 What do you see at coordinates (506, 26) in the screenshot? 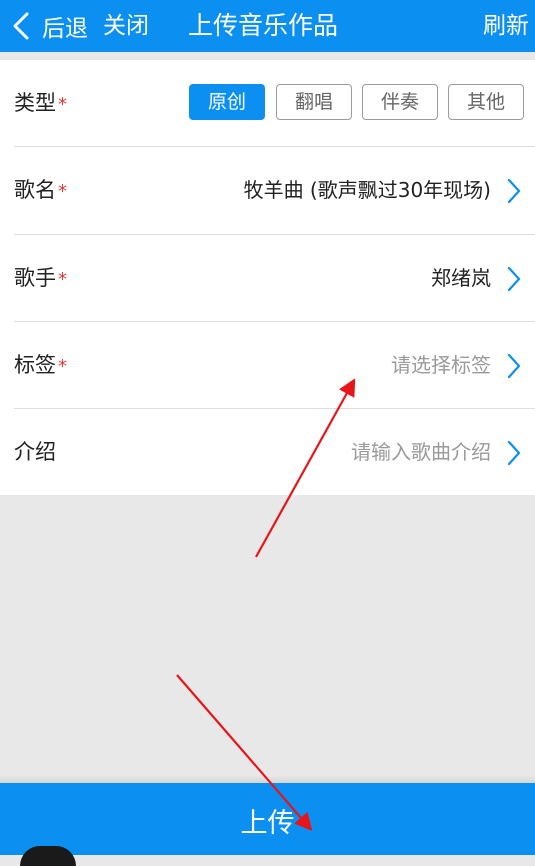
I see `refresh-button: 刷新` at bounding box center [506, 26].